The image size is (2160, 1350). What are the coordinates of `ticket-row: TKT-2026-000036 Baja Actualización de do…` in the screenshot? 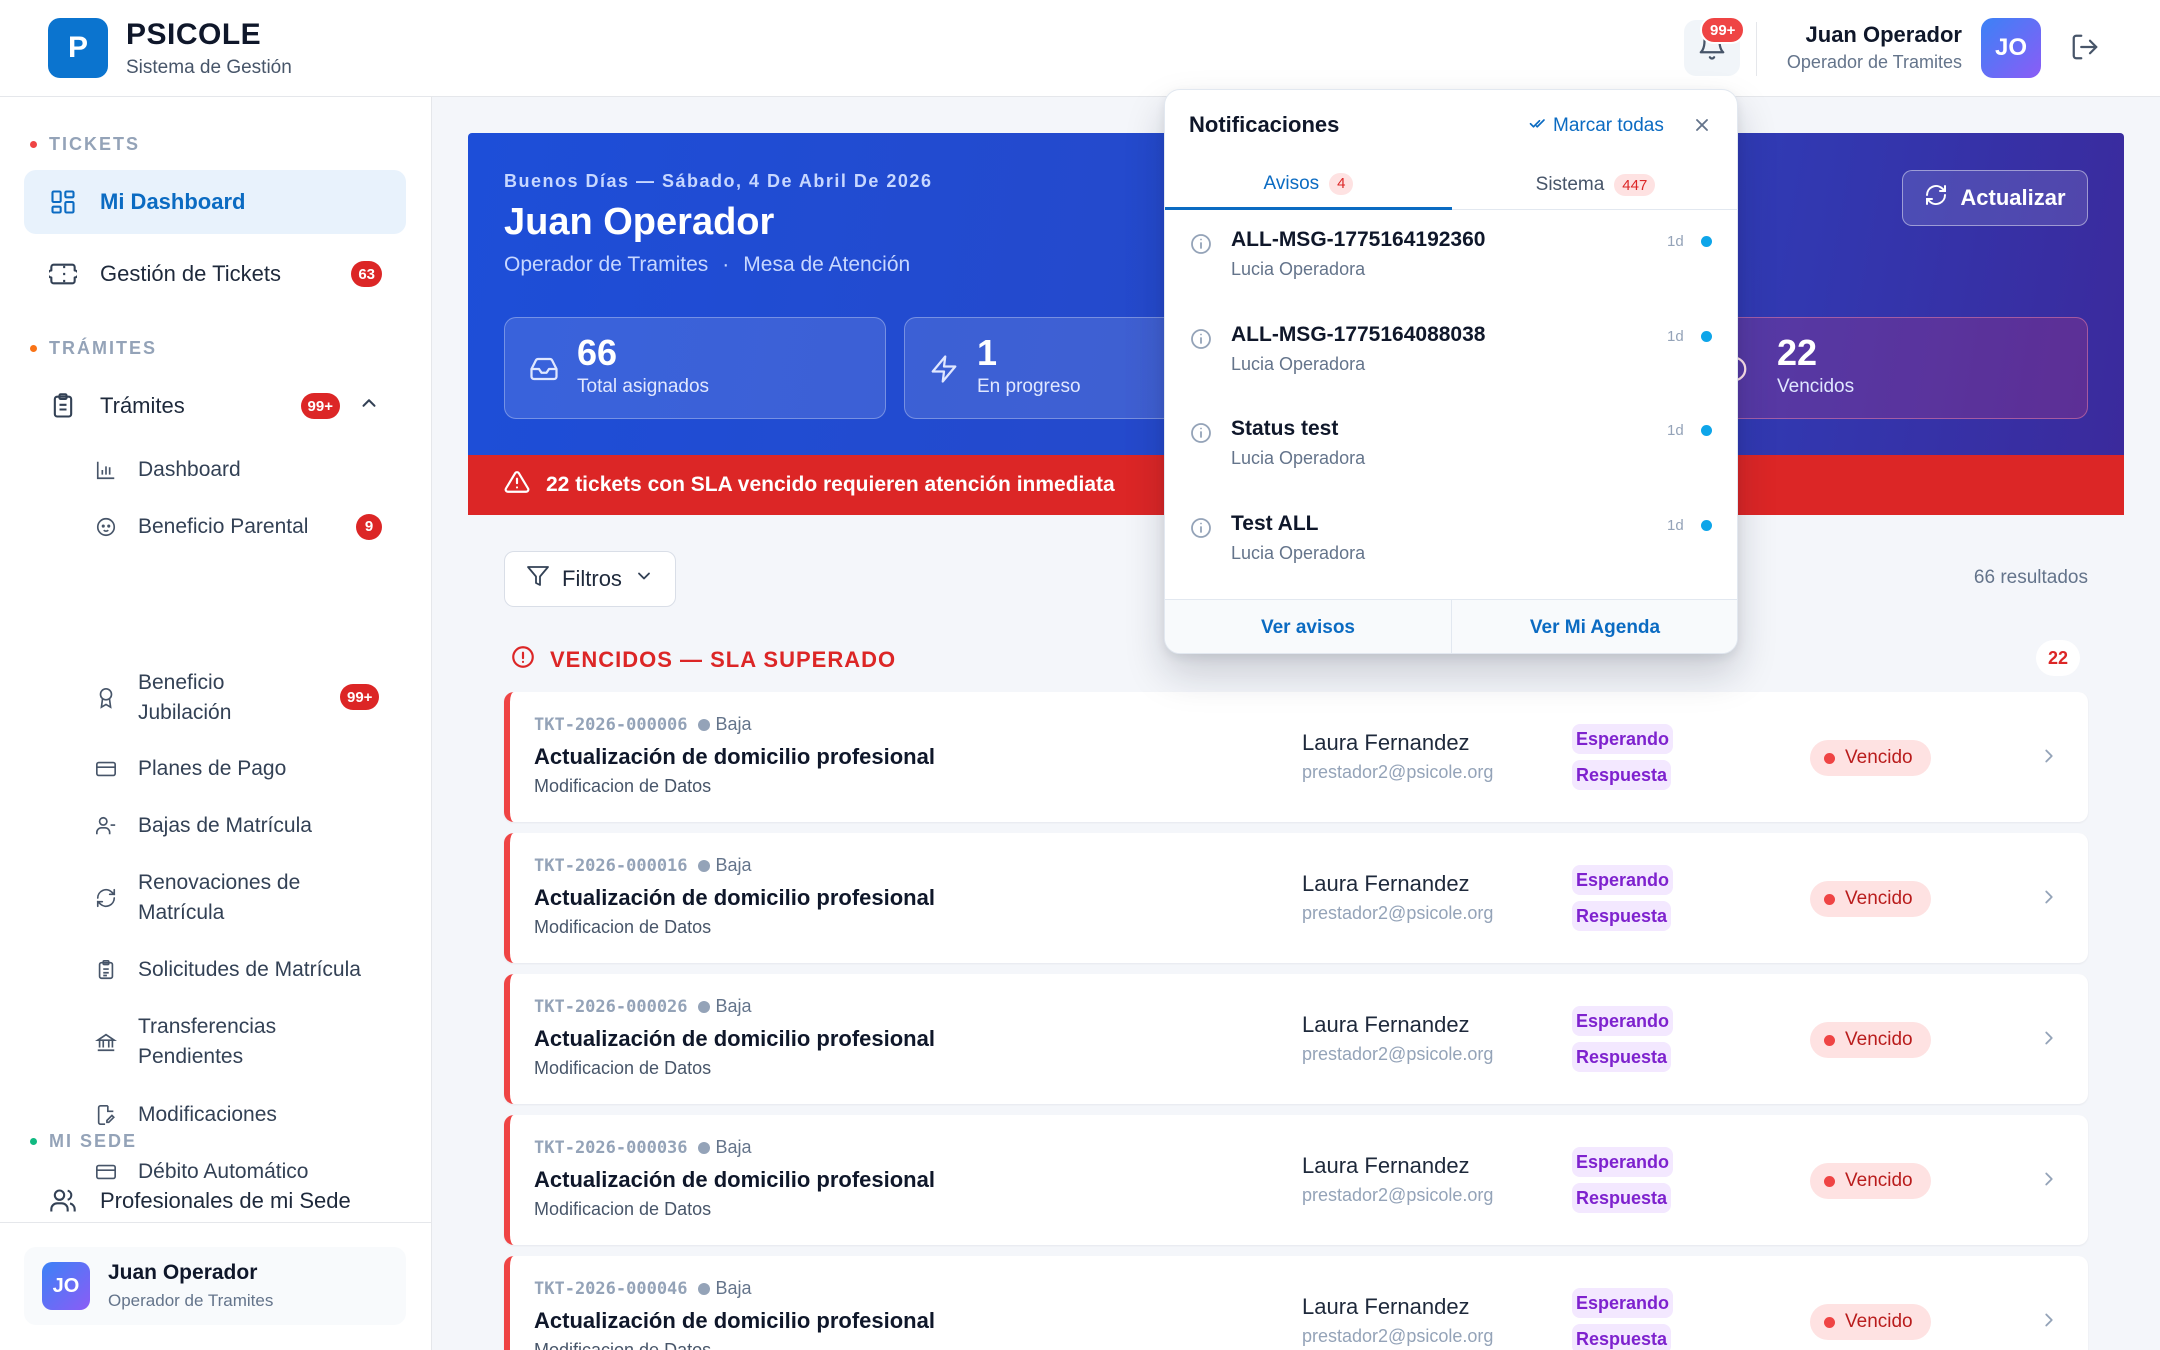 It's located at (1296, 1180).